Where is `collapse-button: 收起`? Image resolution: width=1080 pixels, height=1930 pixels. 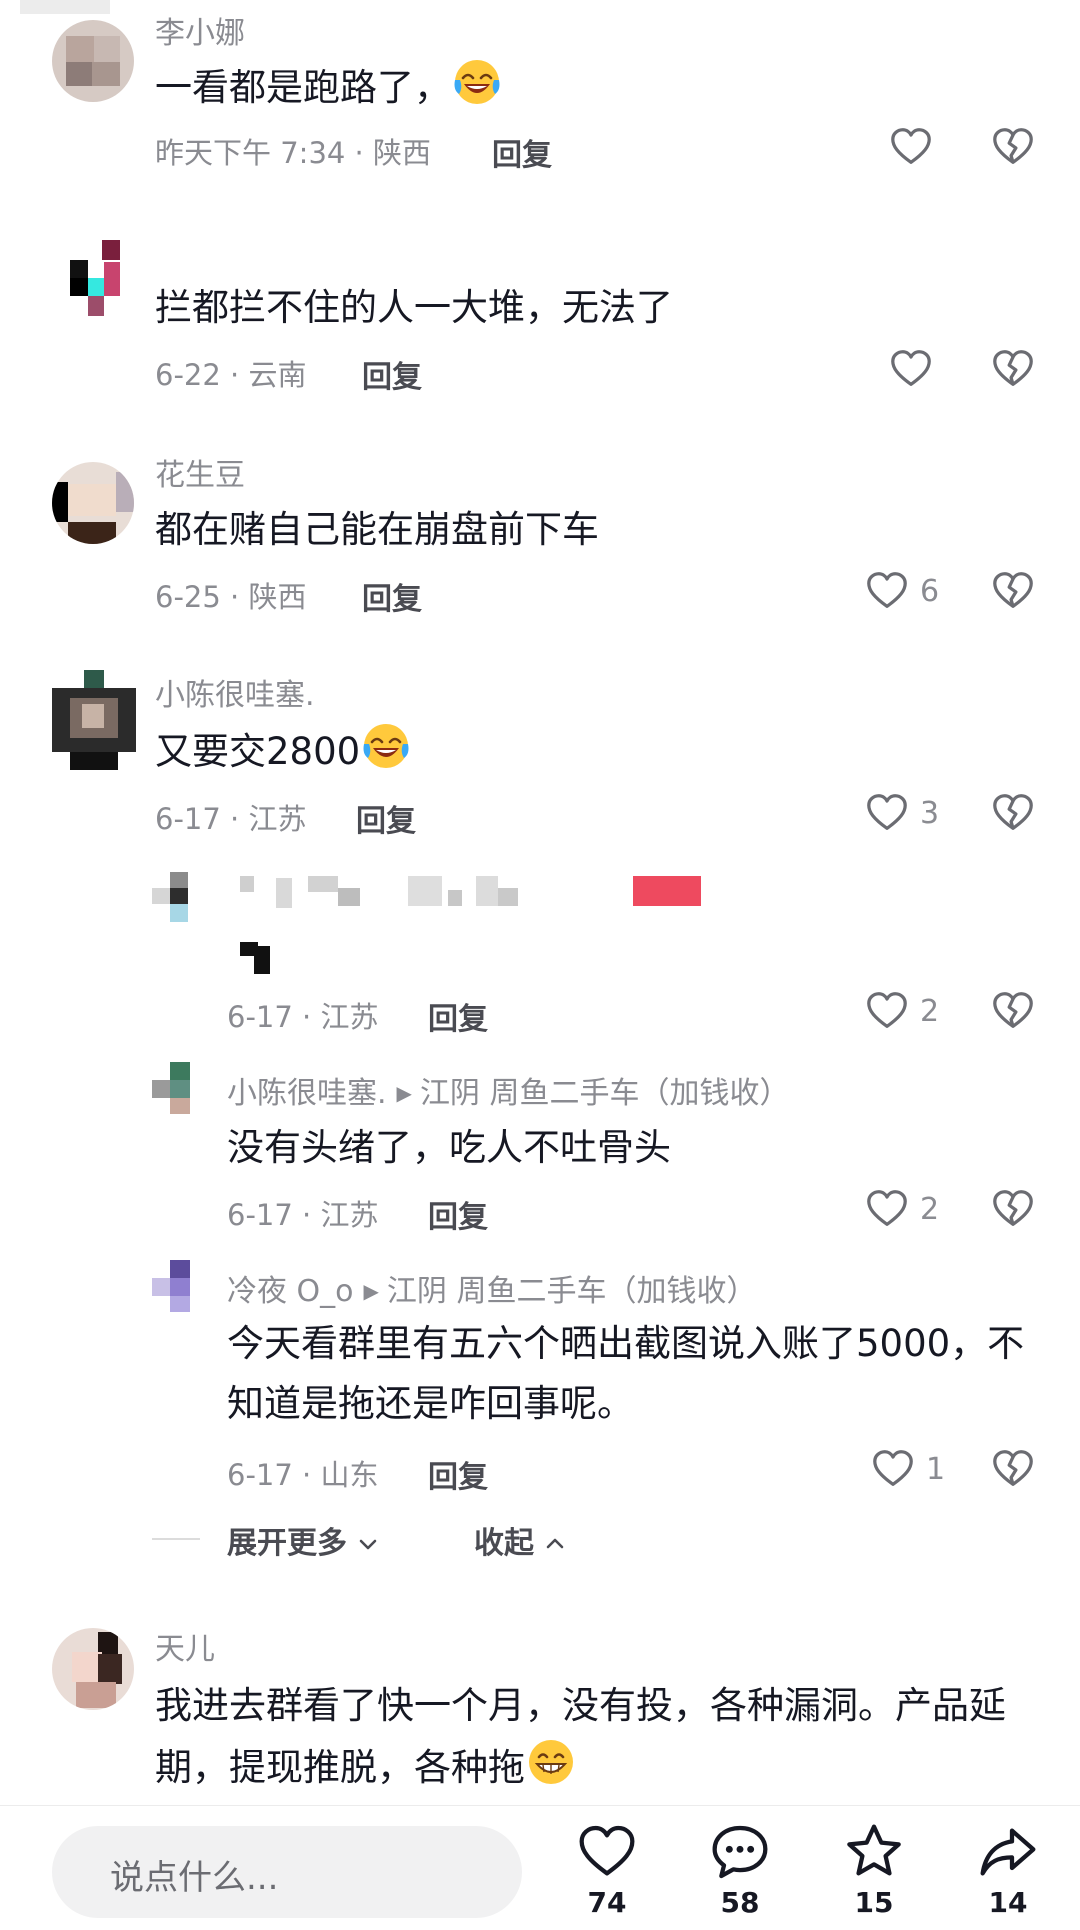 collapse-button: 收起 is located at coordinates (520, 1540).